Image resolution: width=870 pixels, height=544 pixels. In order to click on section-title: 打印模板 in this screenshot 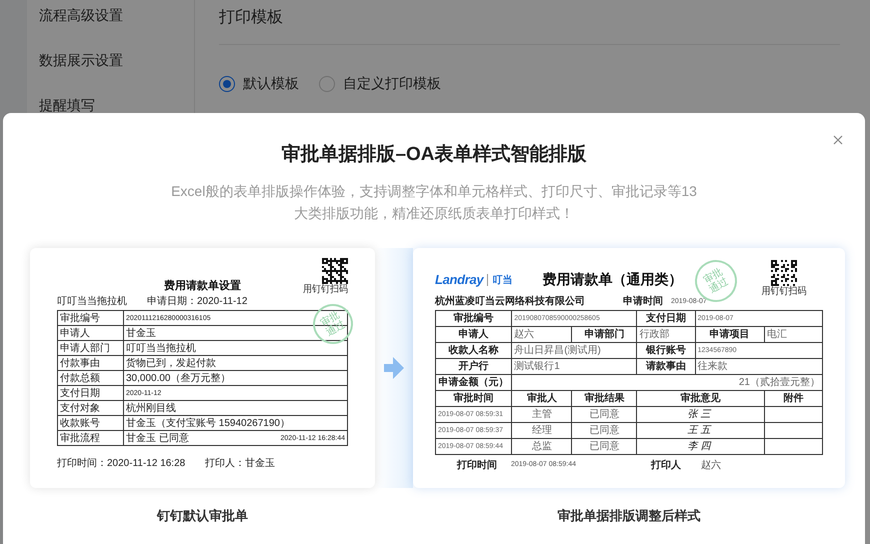, I will do `click(251, 18)`.